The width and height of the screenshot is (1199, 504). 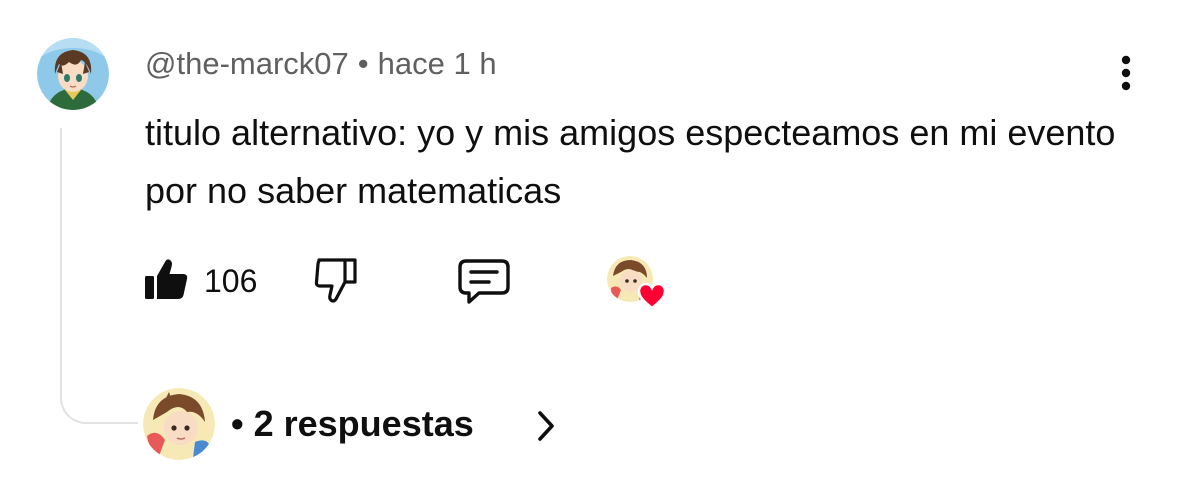 I want to click on comment-bubble-icon, so click(x=484, y=281).